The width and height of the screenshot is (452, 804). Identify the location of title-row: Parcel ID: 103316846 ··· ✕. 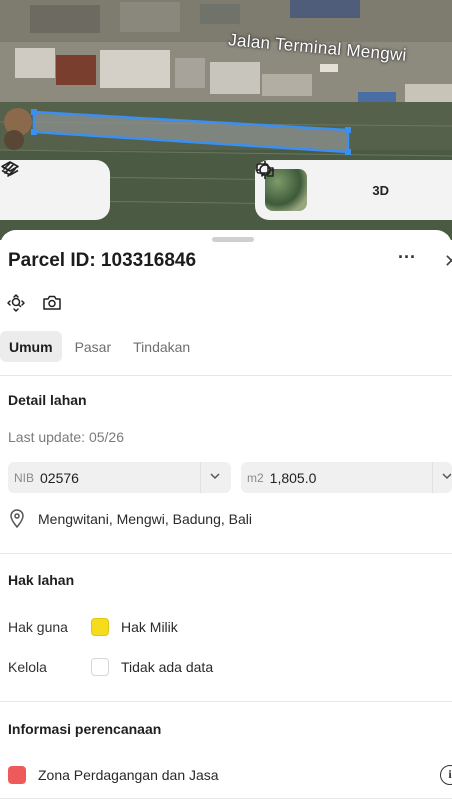
(230, 261).